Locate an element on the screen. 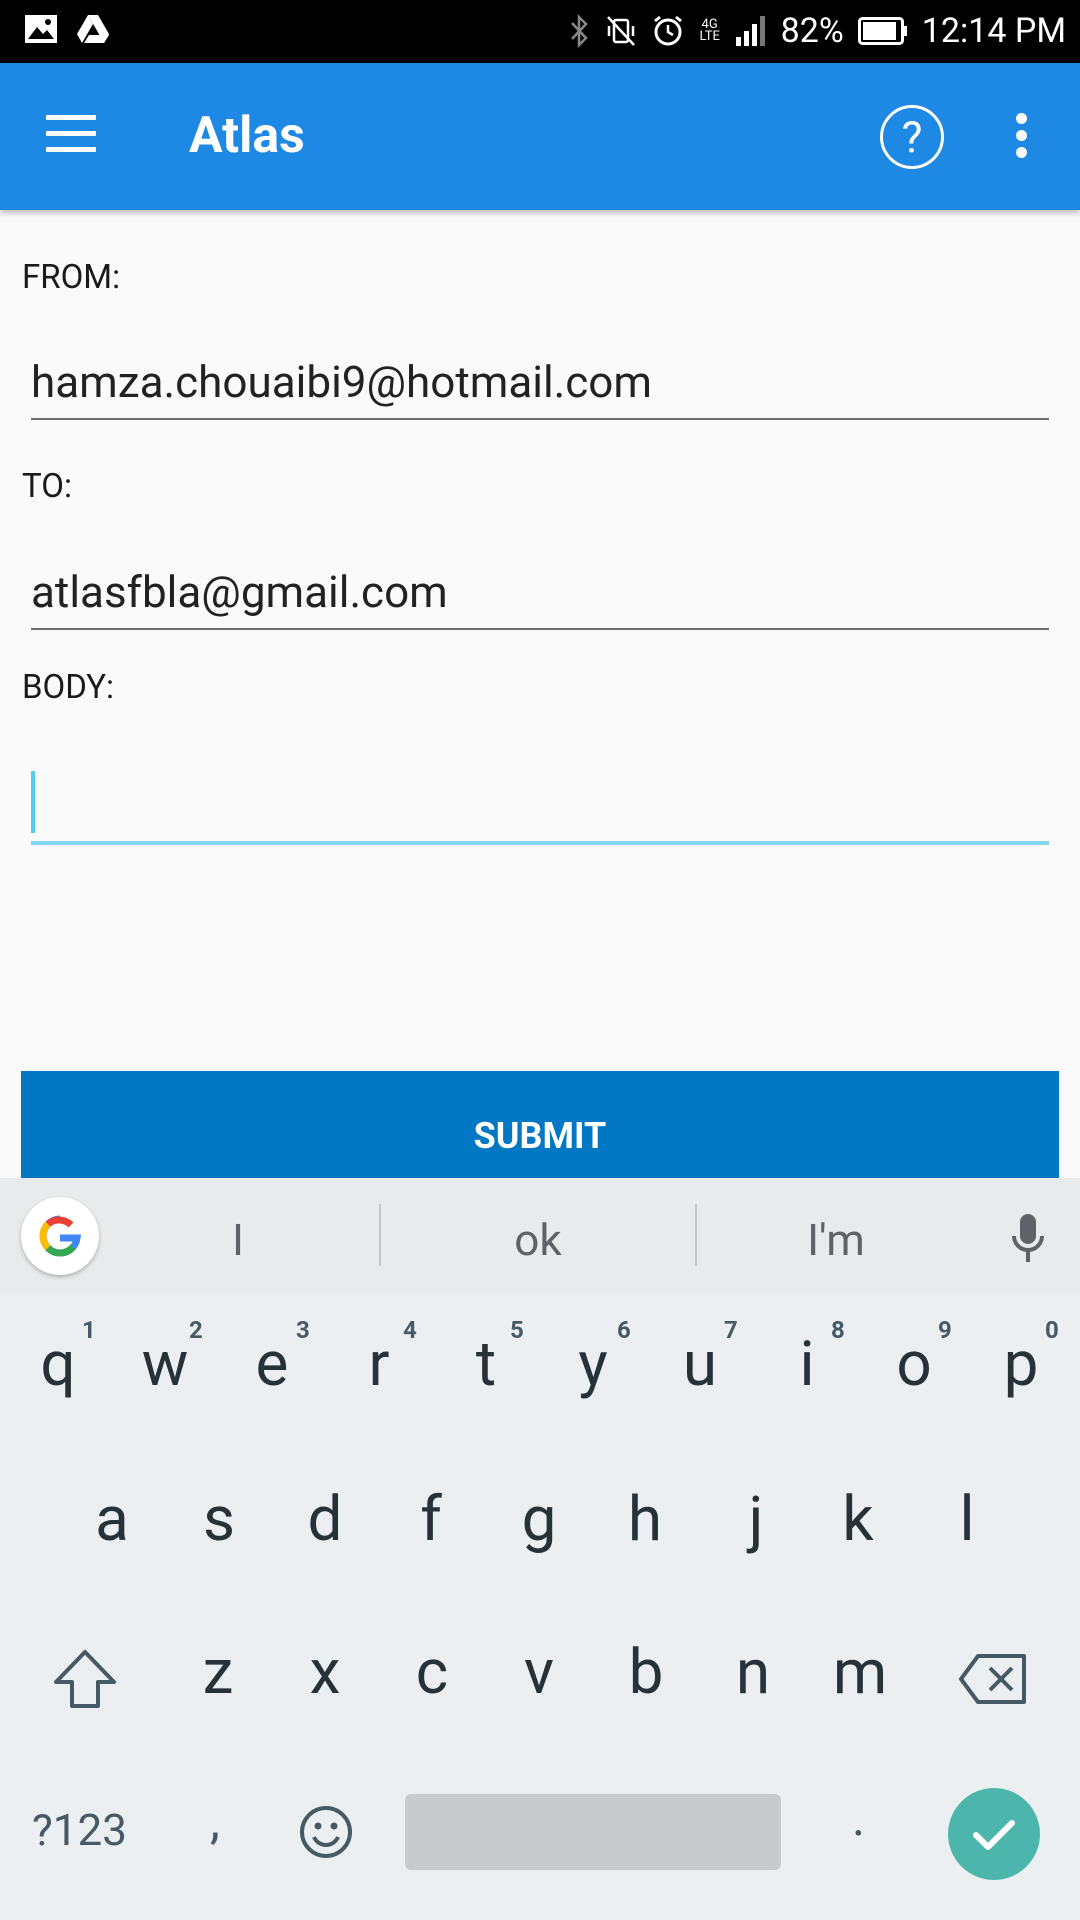  space-key is located at coordinates (593, 1832).